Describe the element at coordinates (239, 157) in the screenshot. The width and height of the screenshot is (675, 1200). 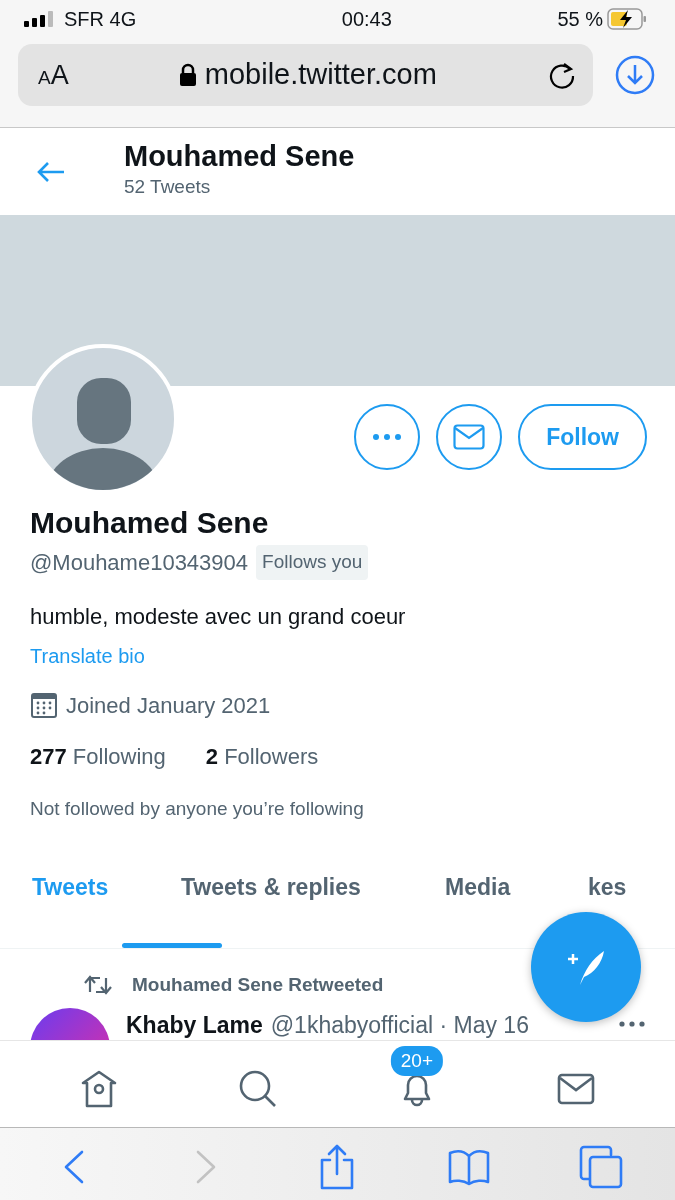
I see `profile-title: Mouhamed Sene` at that location.